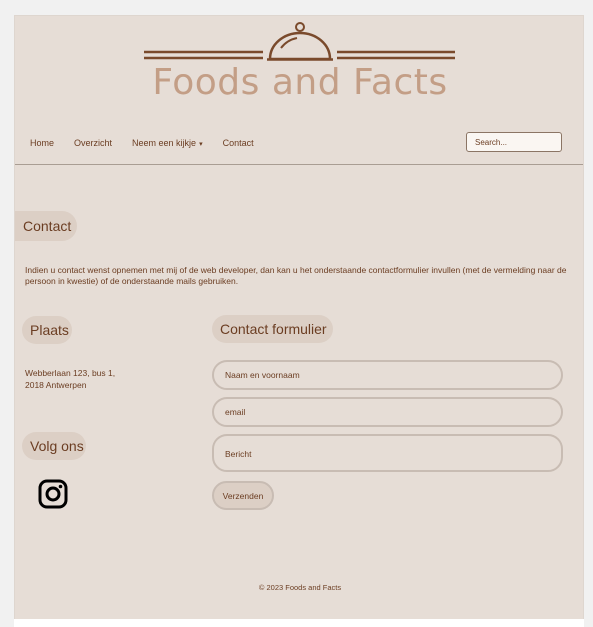  Describe the element at coordinates (201, 144) in the screenshot. I see `caret-down-icon: ▾` at that location.